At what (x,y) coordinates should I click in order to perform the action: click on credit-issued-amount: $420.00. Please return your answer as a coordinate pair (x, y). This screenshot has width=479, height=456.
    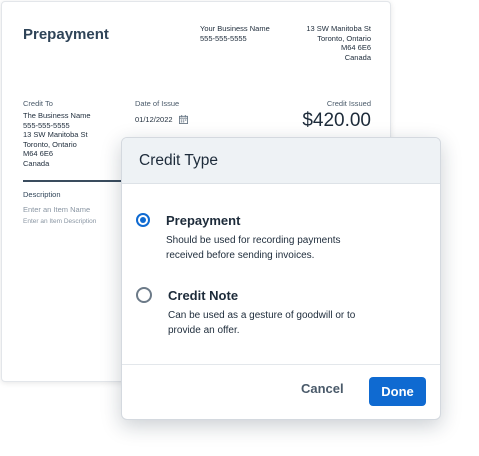
    Looking at the image, I should click on (336, 120).